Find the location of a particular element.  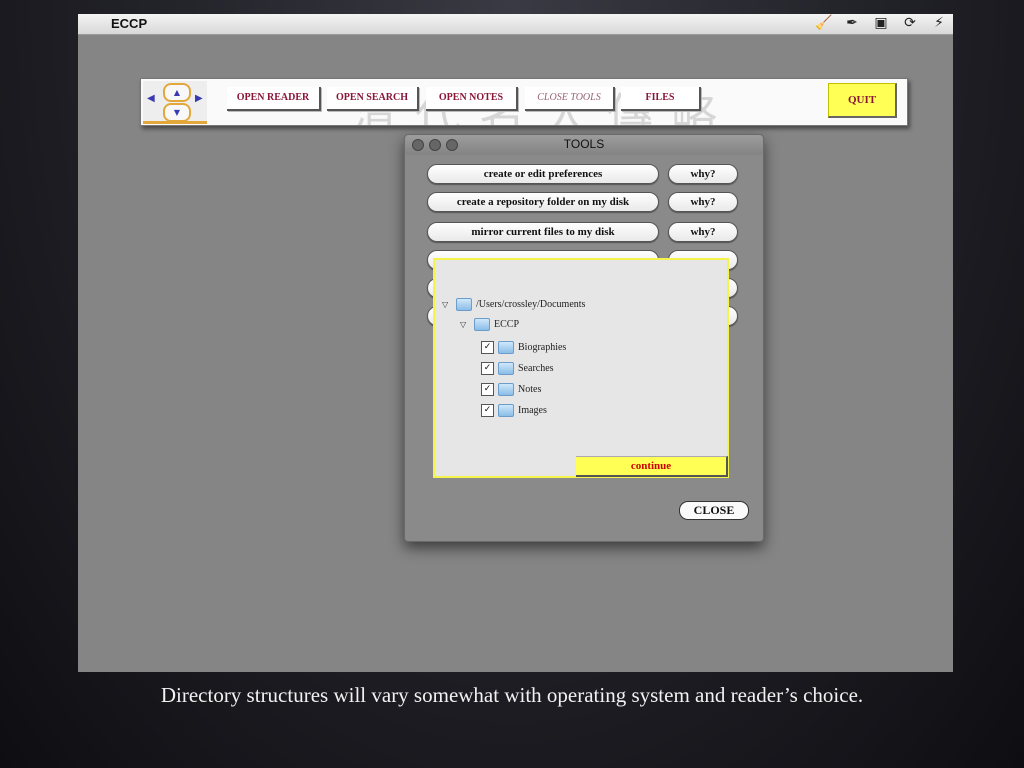

power-icon: ⚡ is located at coordinates (939, 23).